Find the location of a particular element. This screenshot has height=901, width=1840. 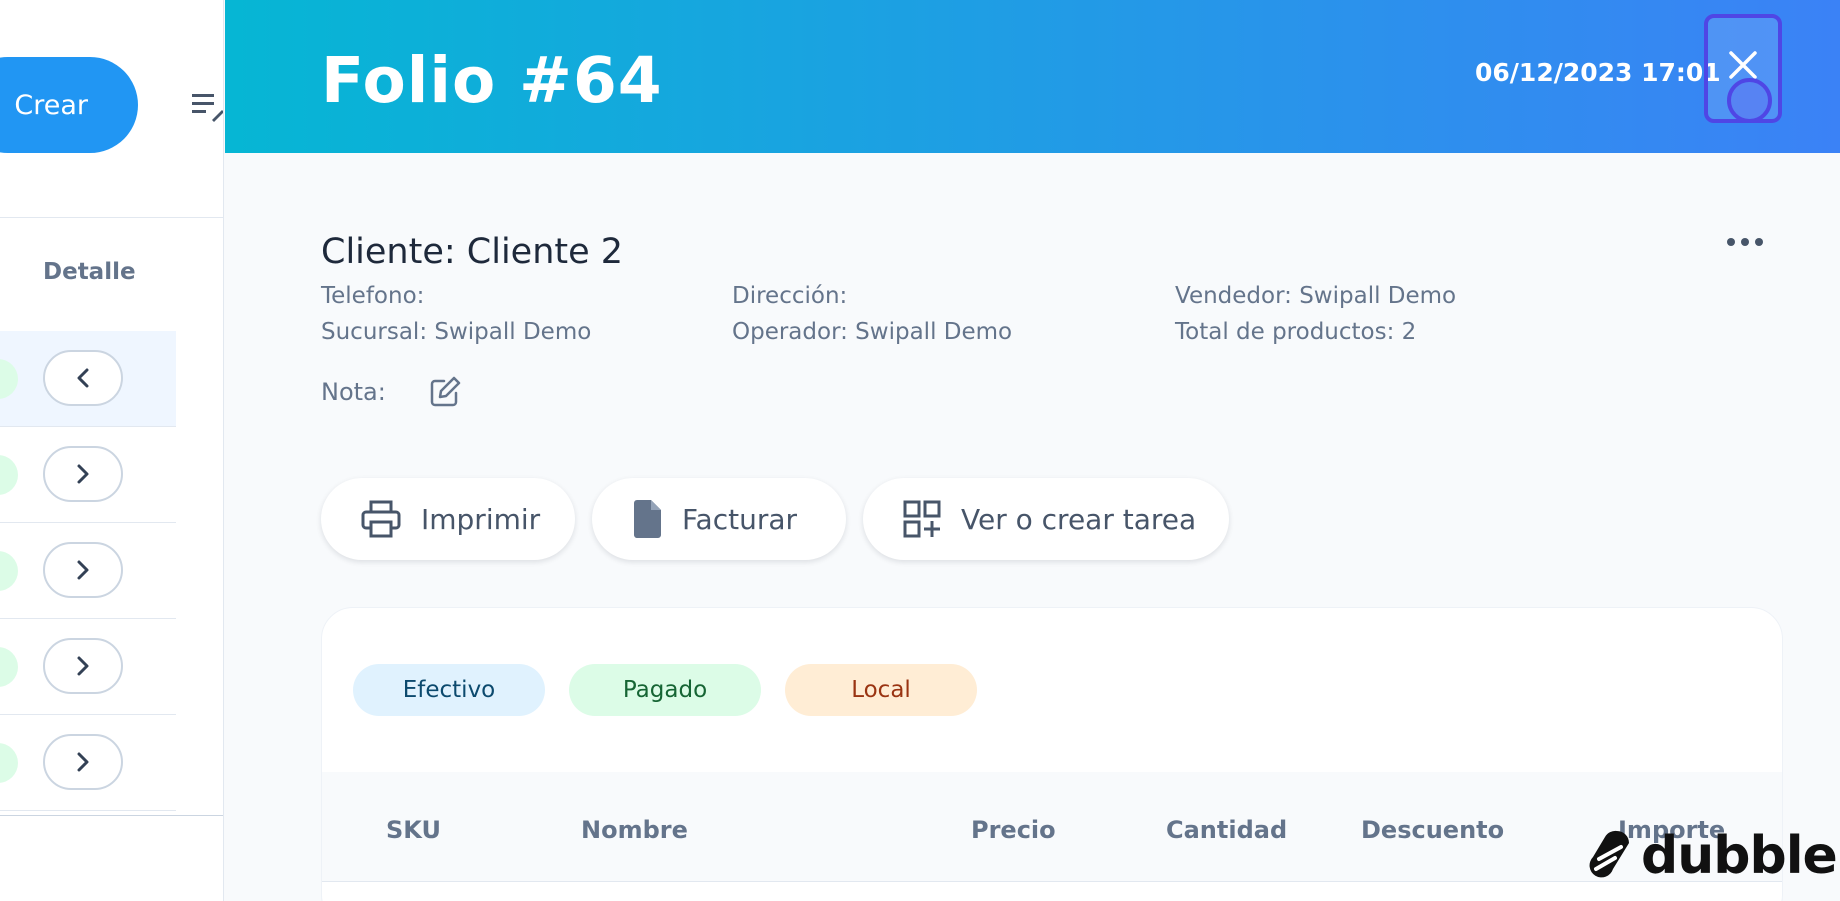

seller-info: Vendedor: Swipall Demo is located at coordinates (1316, 296).